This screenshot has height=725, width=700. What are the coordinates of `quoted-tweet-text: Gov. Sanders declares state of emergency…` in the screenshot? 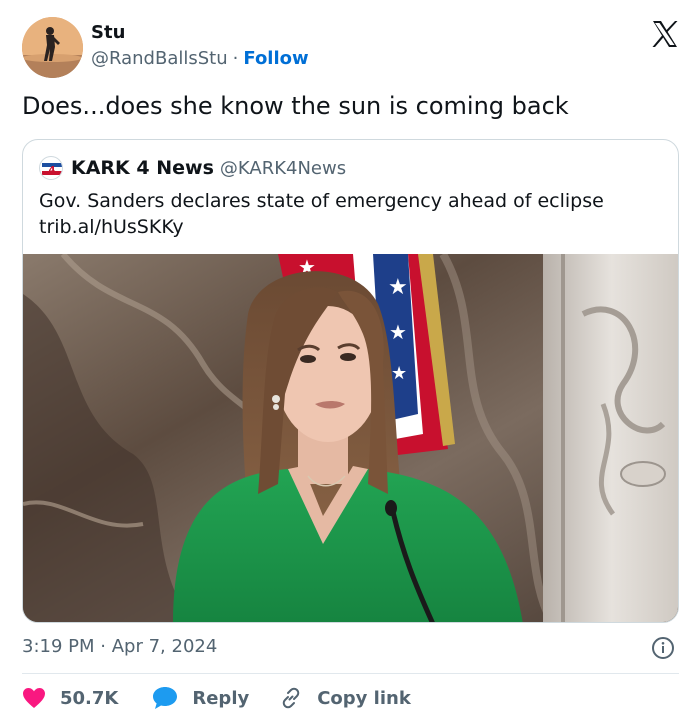 It's located at (321, 214).